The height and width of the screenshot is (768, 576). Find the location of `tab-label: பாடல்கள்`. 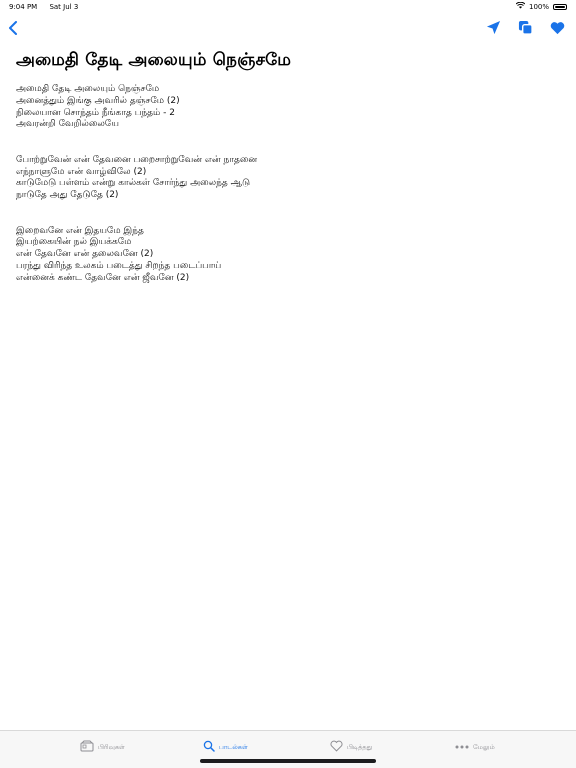

tab-label: பாடல்கள் is located at coordinates (233, 746).